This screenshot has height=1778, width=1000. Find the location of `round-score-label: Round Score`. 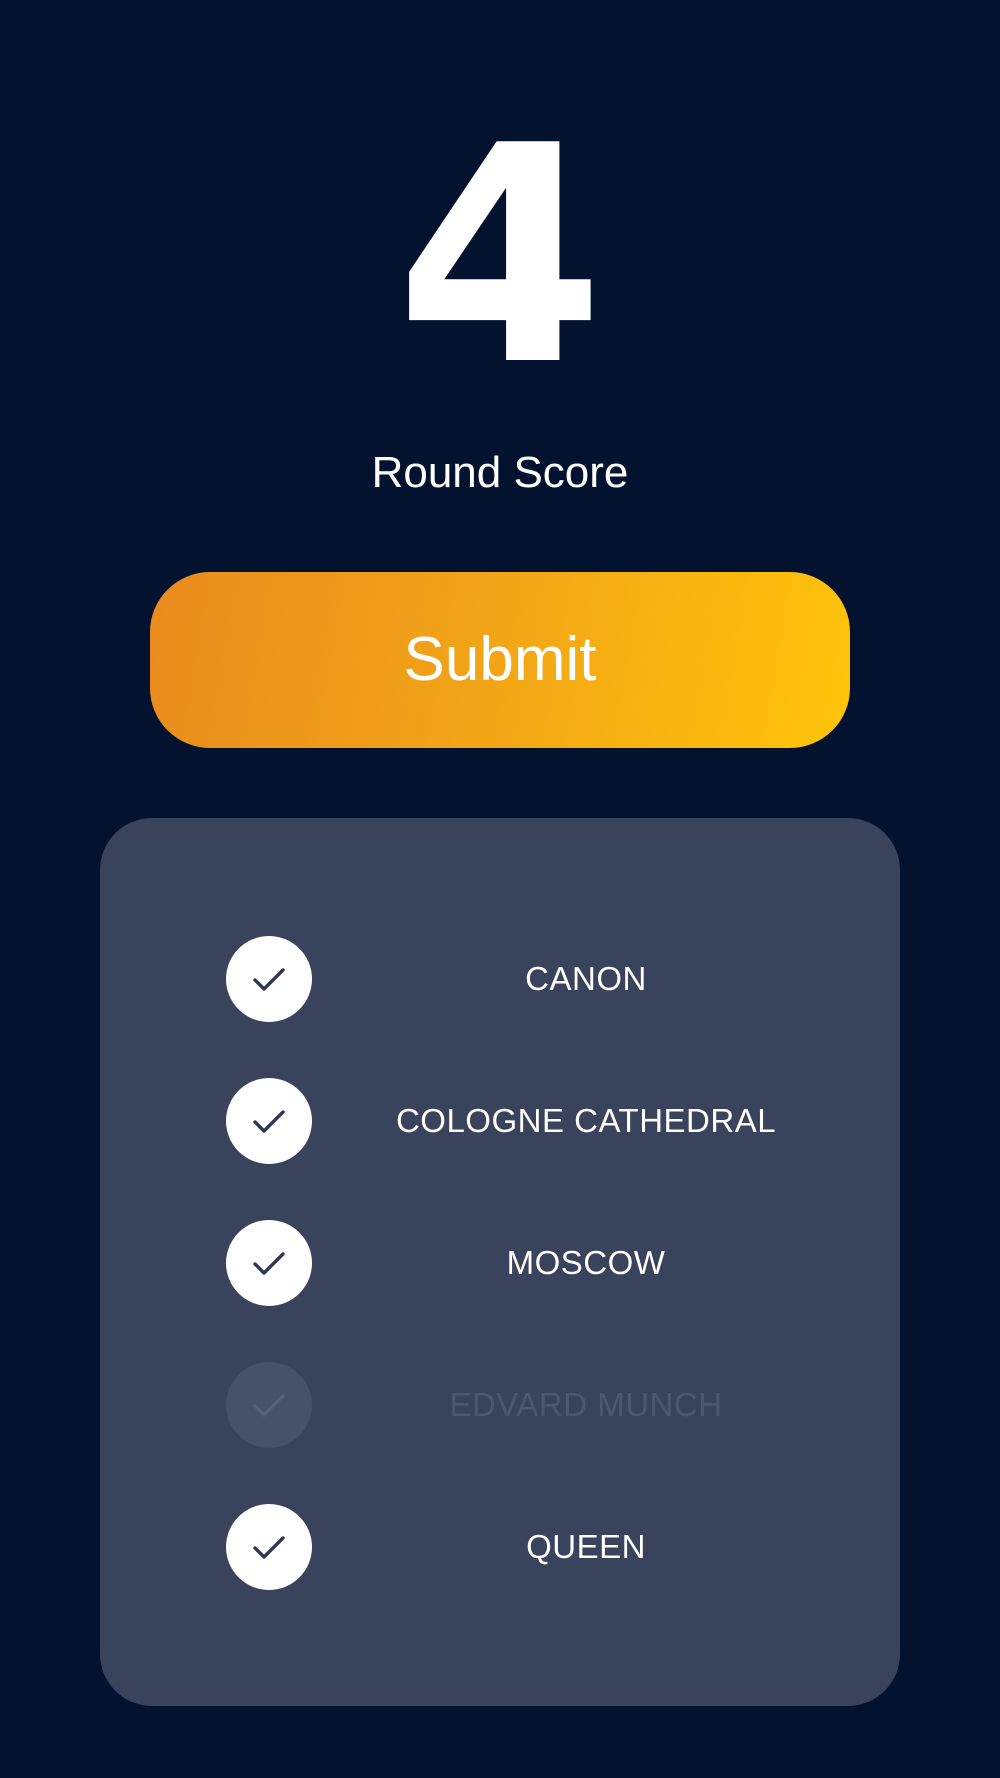

round-score-label: Round Score is located at coordinates (500, 472).